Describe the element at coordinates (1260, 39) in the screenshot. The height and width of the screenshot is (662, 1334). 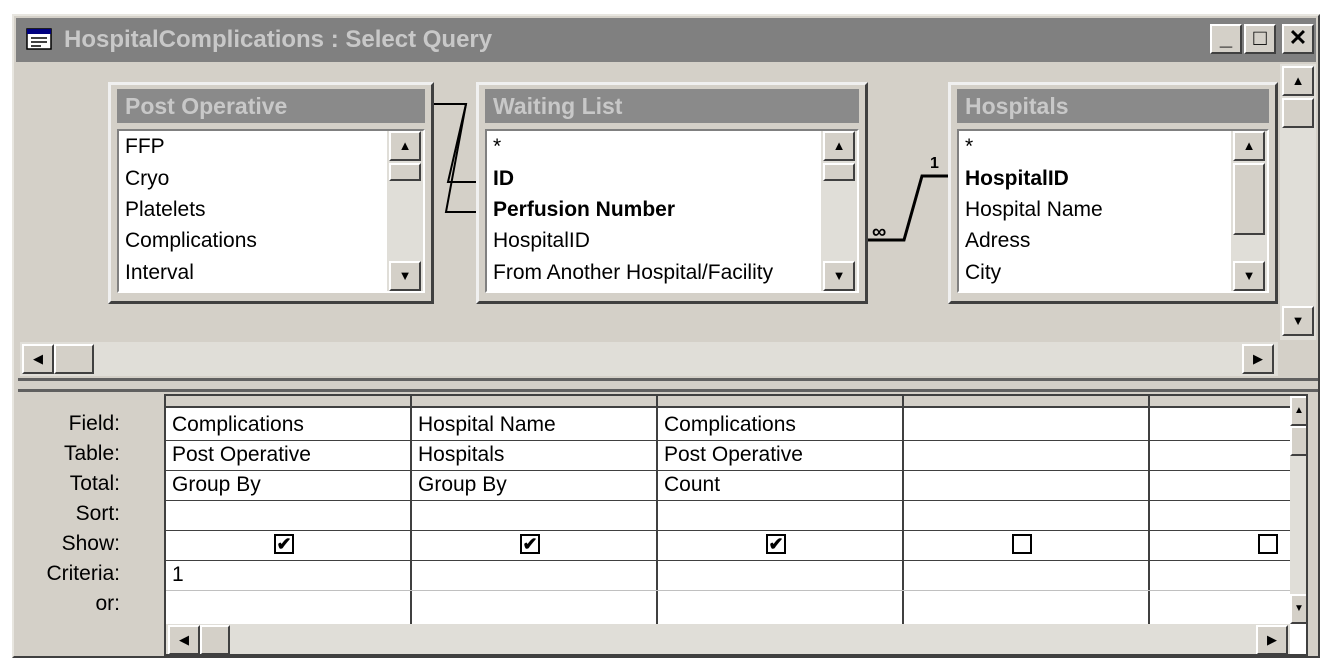
I see `maximize-button: □` at that location.